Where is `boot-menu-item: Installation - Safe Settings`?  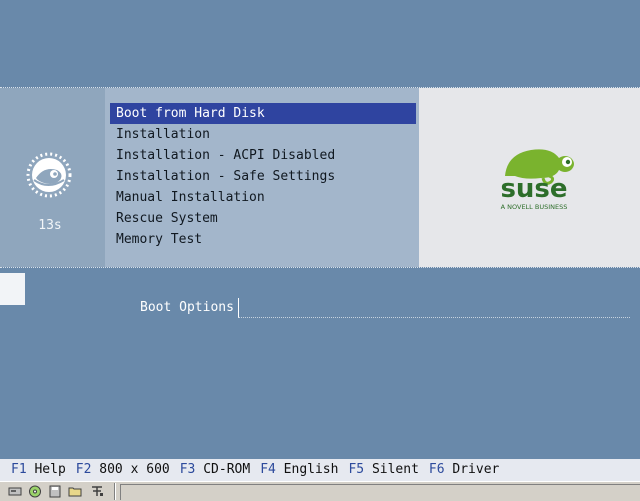
boot-menu-item: Installation - Safe Settings is located at coordinates (263, 176).